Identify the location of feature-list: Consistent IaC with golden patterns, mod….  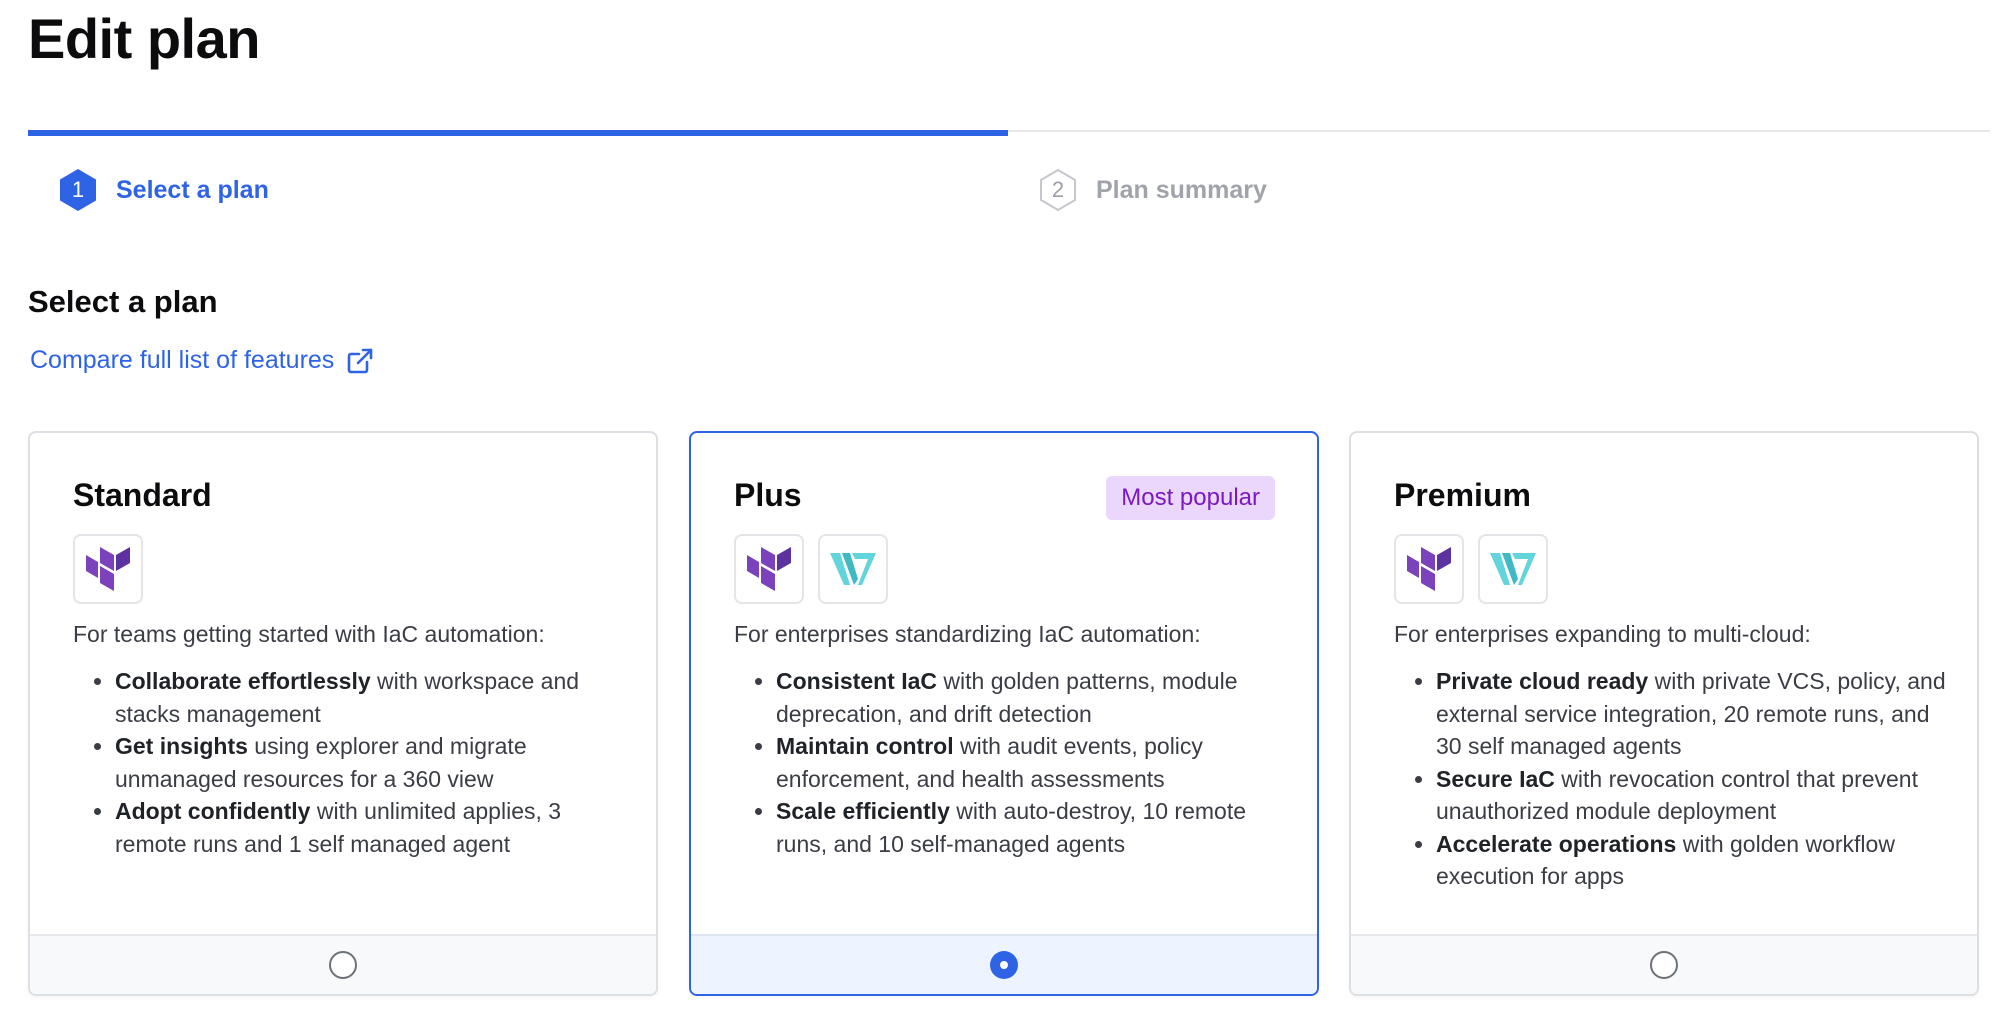
(1015, 762).